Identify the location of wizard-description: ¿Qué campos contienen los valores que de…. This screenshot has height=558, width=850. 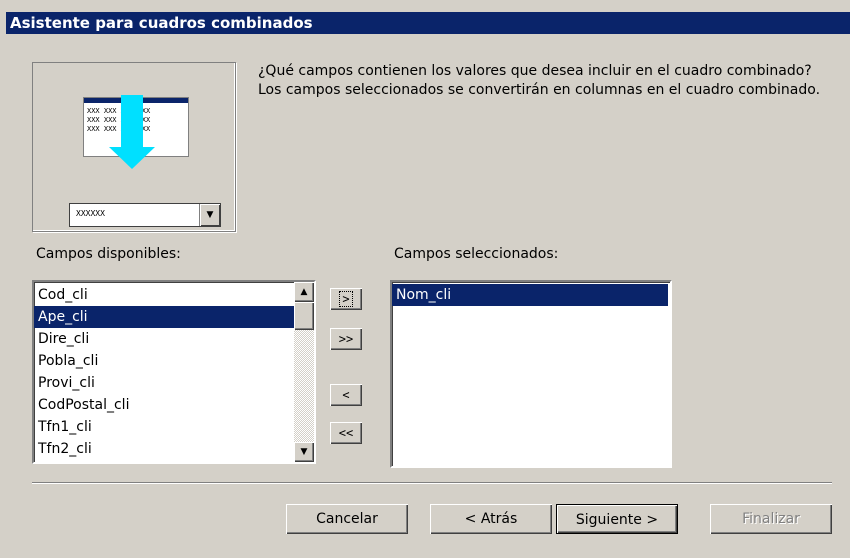
(539, 80).